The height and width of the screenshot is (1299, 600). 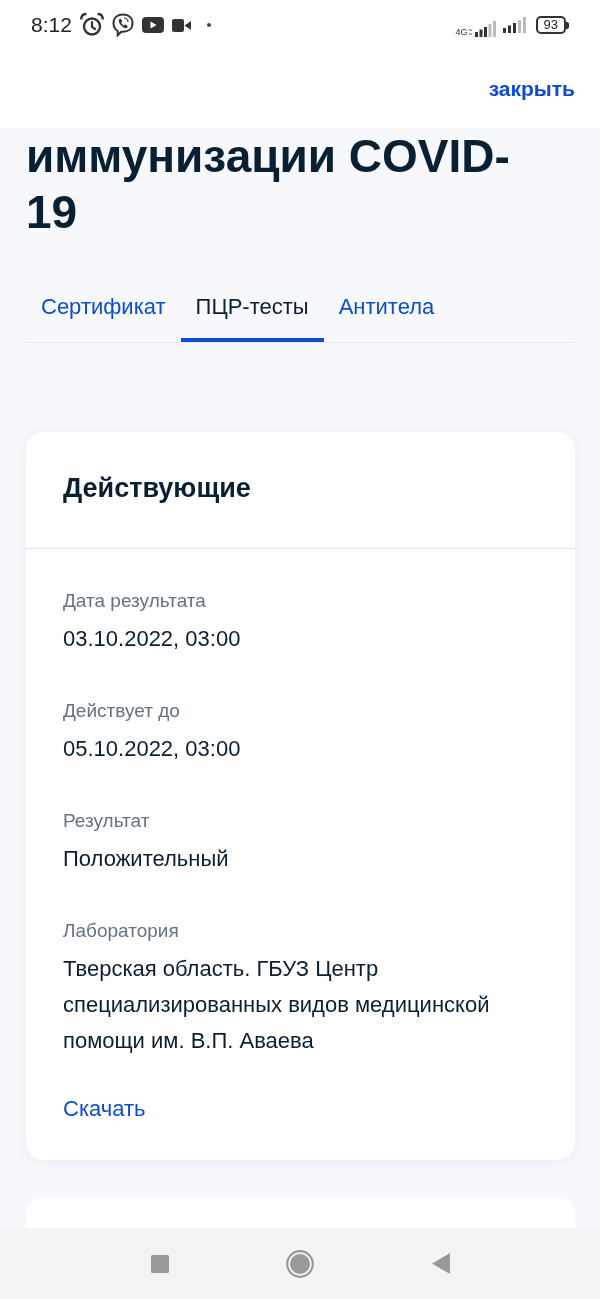 I want to click on download-link: Скачать, so click(x=104, y=1109).